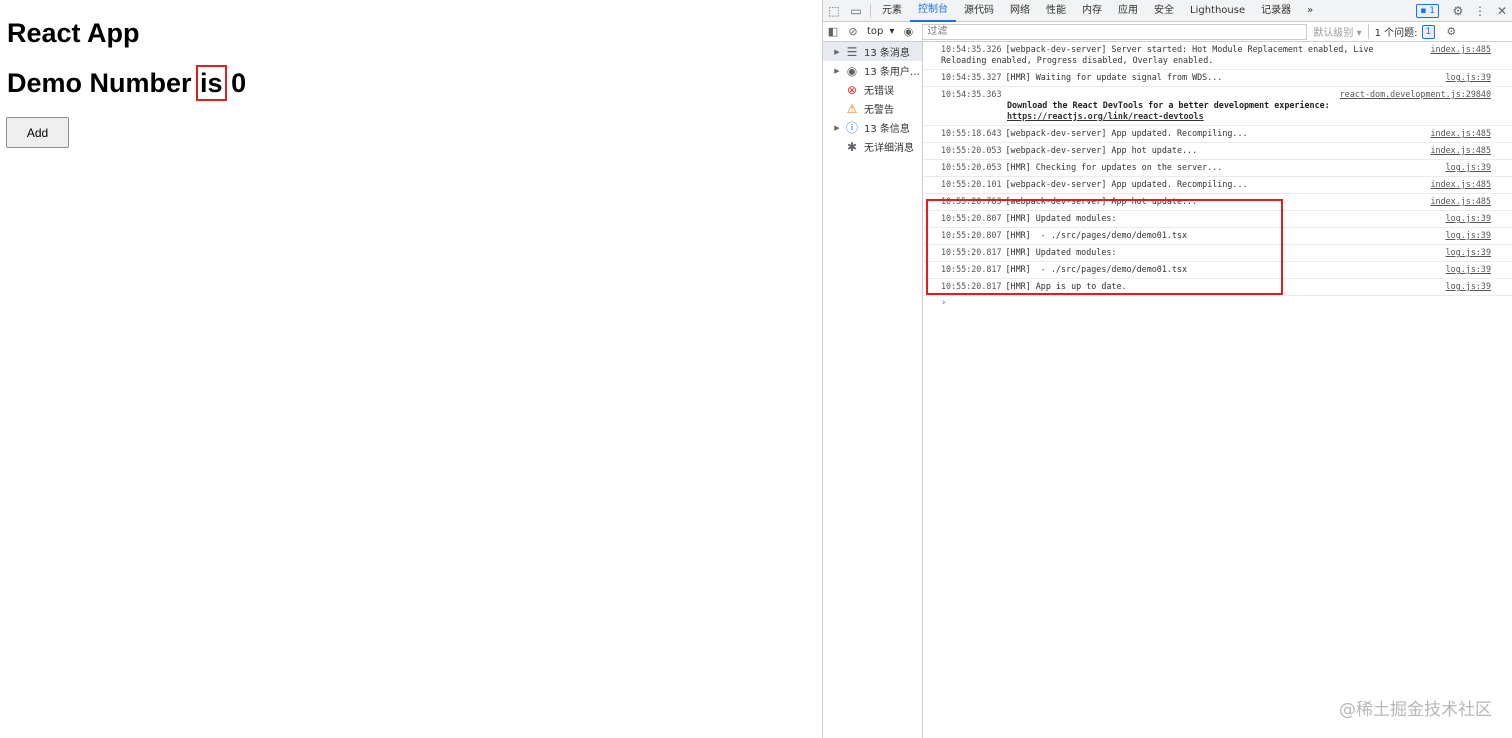 This screenshot has width=1512, height=738. Describe the element at coordinates (889, 148) in the screenshot. I see `sidebar-item-label: 无详细消息` at that location.